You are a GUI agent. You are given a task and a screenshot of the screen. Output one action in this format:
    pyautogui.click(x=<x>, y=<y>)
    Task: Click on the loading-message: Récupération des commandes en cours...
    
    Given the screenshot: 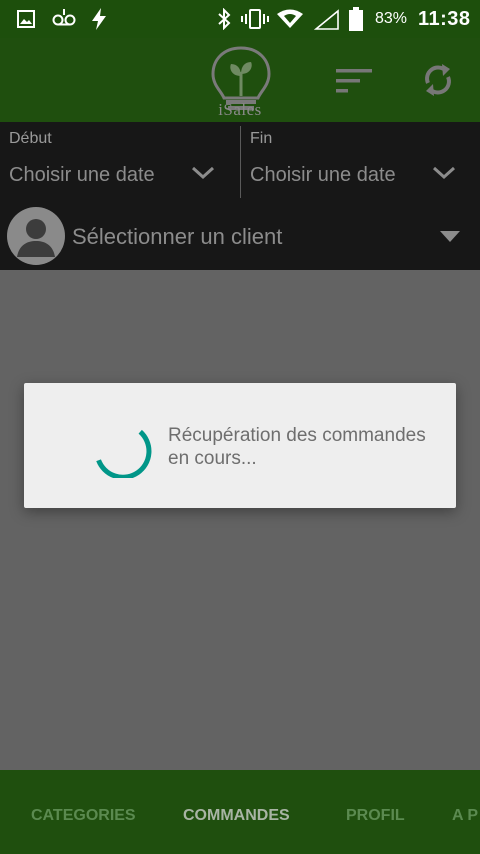 What is the action you would take?
    pyautogui.click(x=297, y=447)
    